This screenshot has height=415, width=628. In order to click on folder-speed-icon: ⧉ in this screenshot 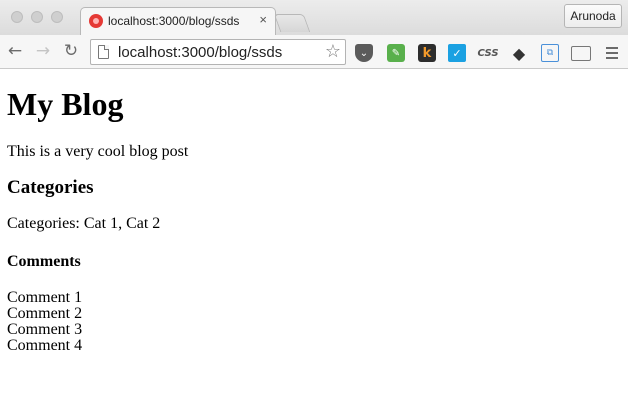, I will do `click(550, 53)`.